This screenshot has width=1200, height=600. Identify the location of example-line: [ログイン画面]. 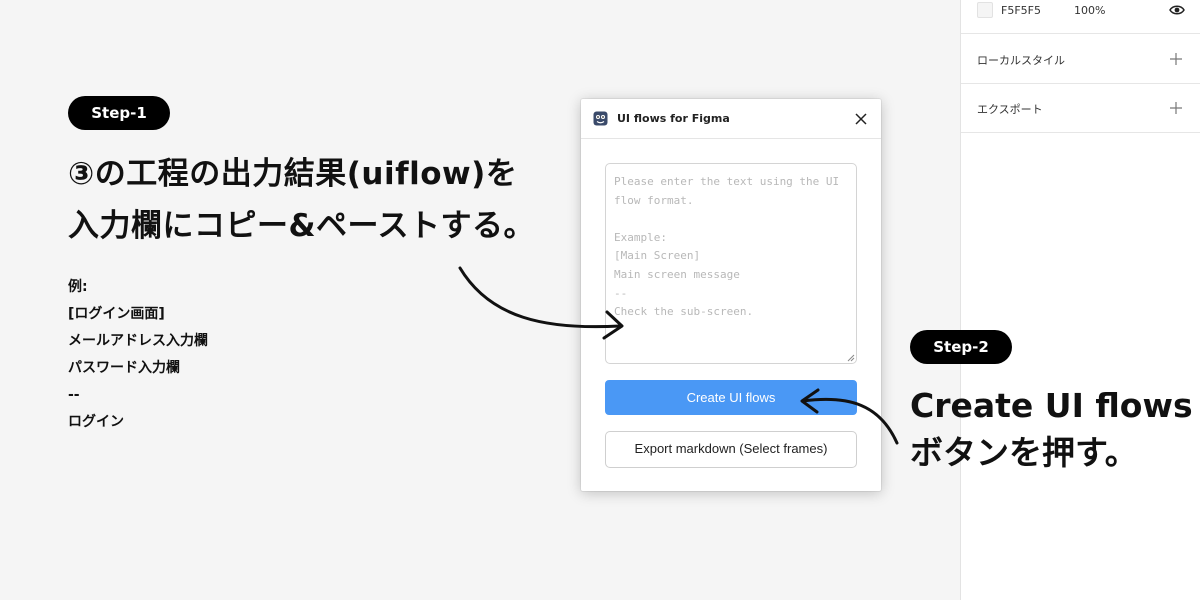
(116, 314).